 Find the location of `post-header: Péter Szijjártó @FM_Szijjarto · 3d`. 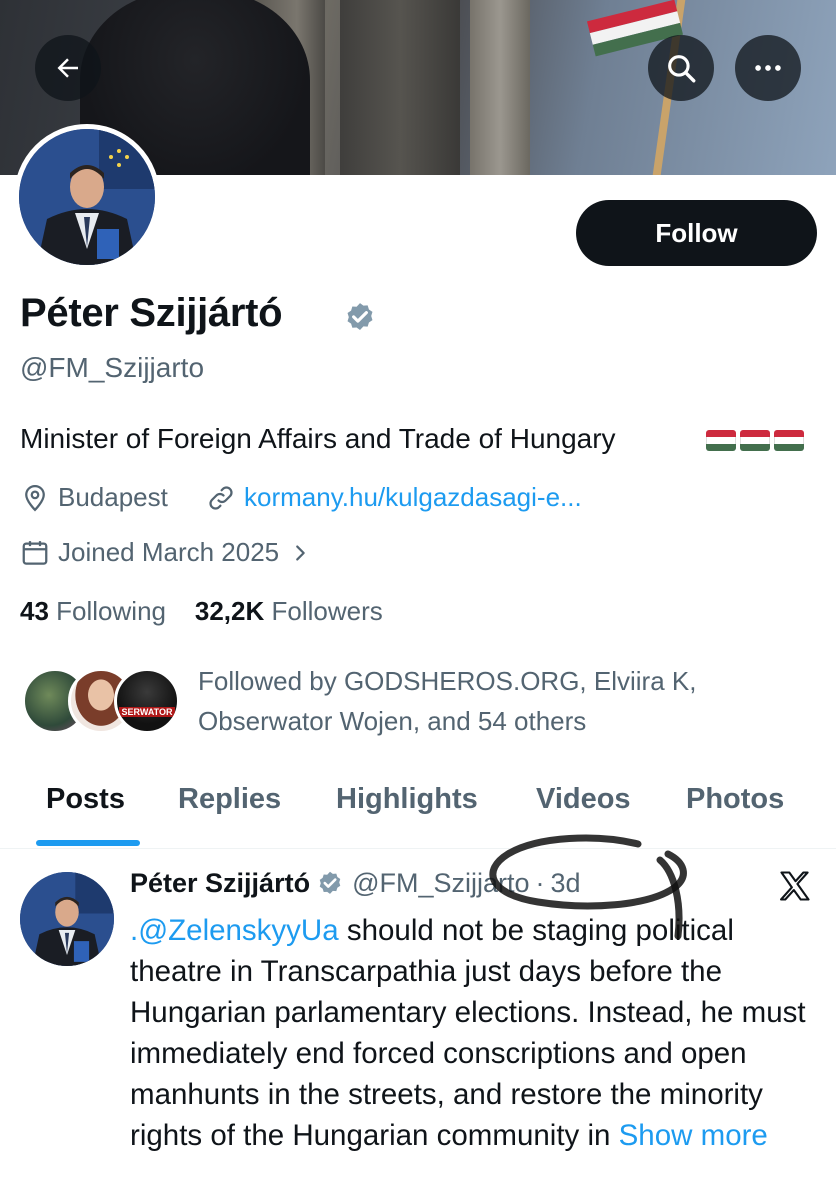

post-header: Péter Szijjártó @FM_Szijjarto · 3d is located at coordinates (355, 883).